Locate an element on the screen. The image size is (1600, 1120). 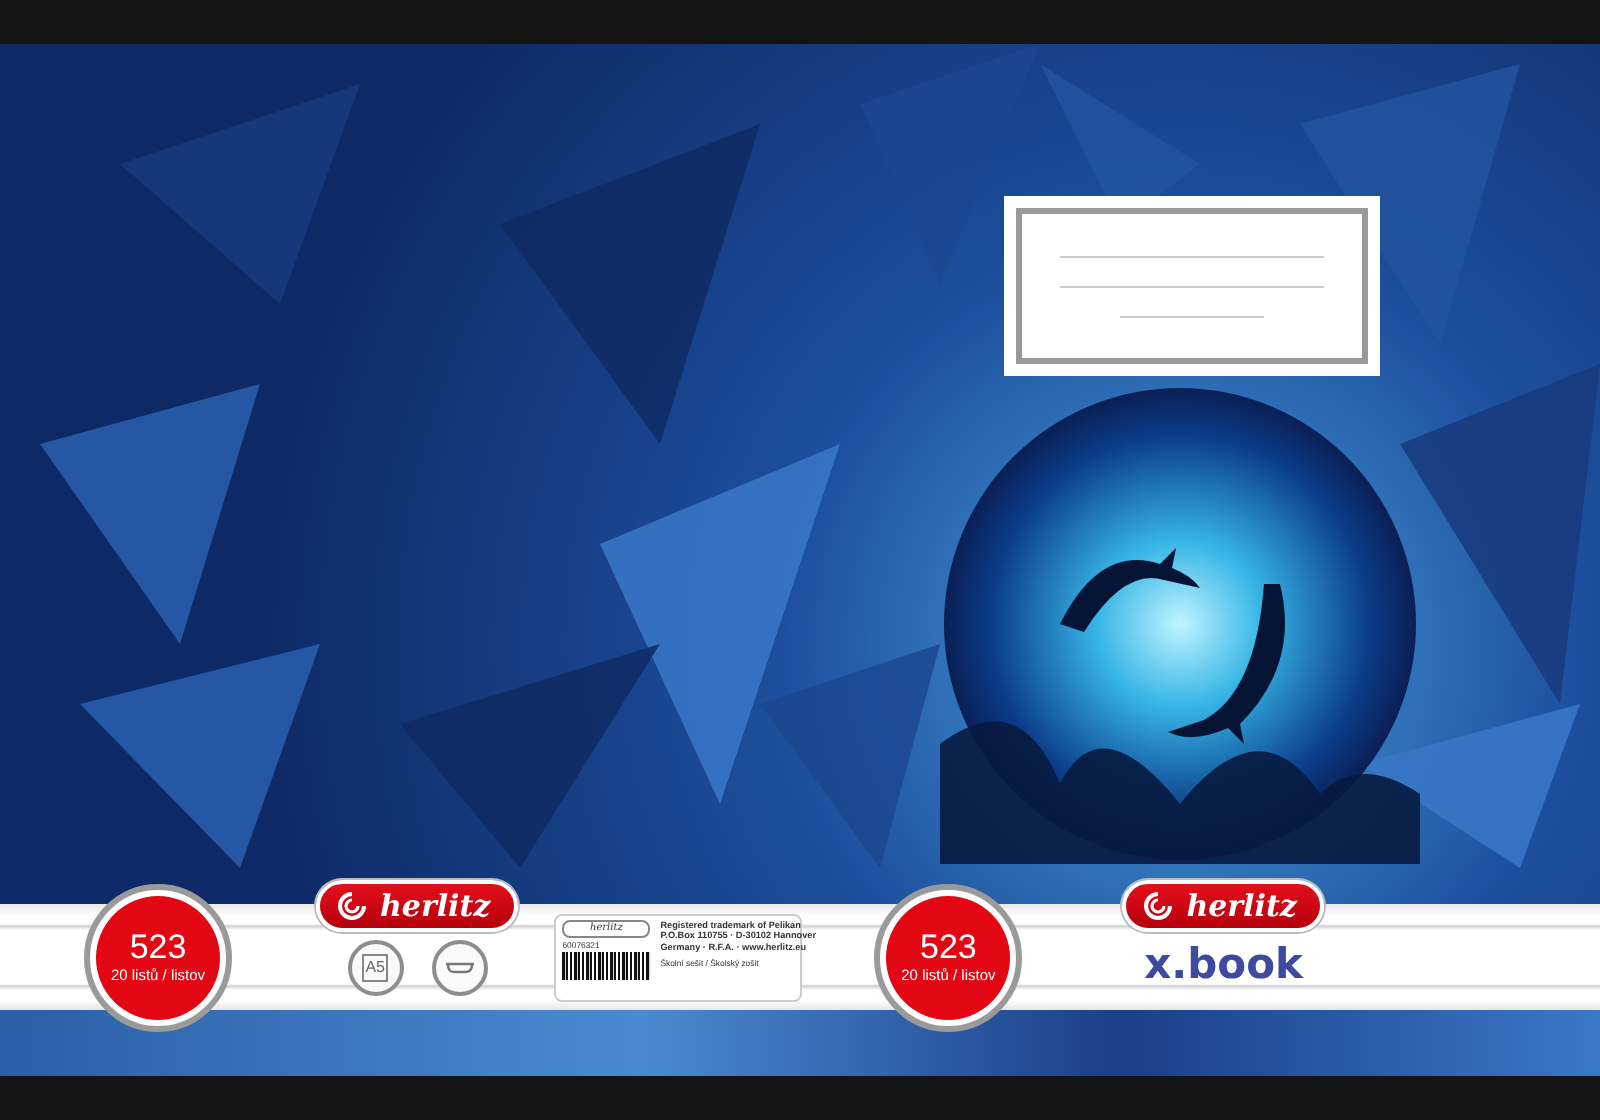
product-title: x.book is located at coordinates (1223, 965).